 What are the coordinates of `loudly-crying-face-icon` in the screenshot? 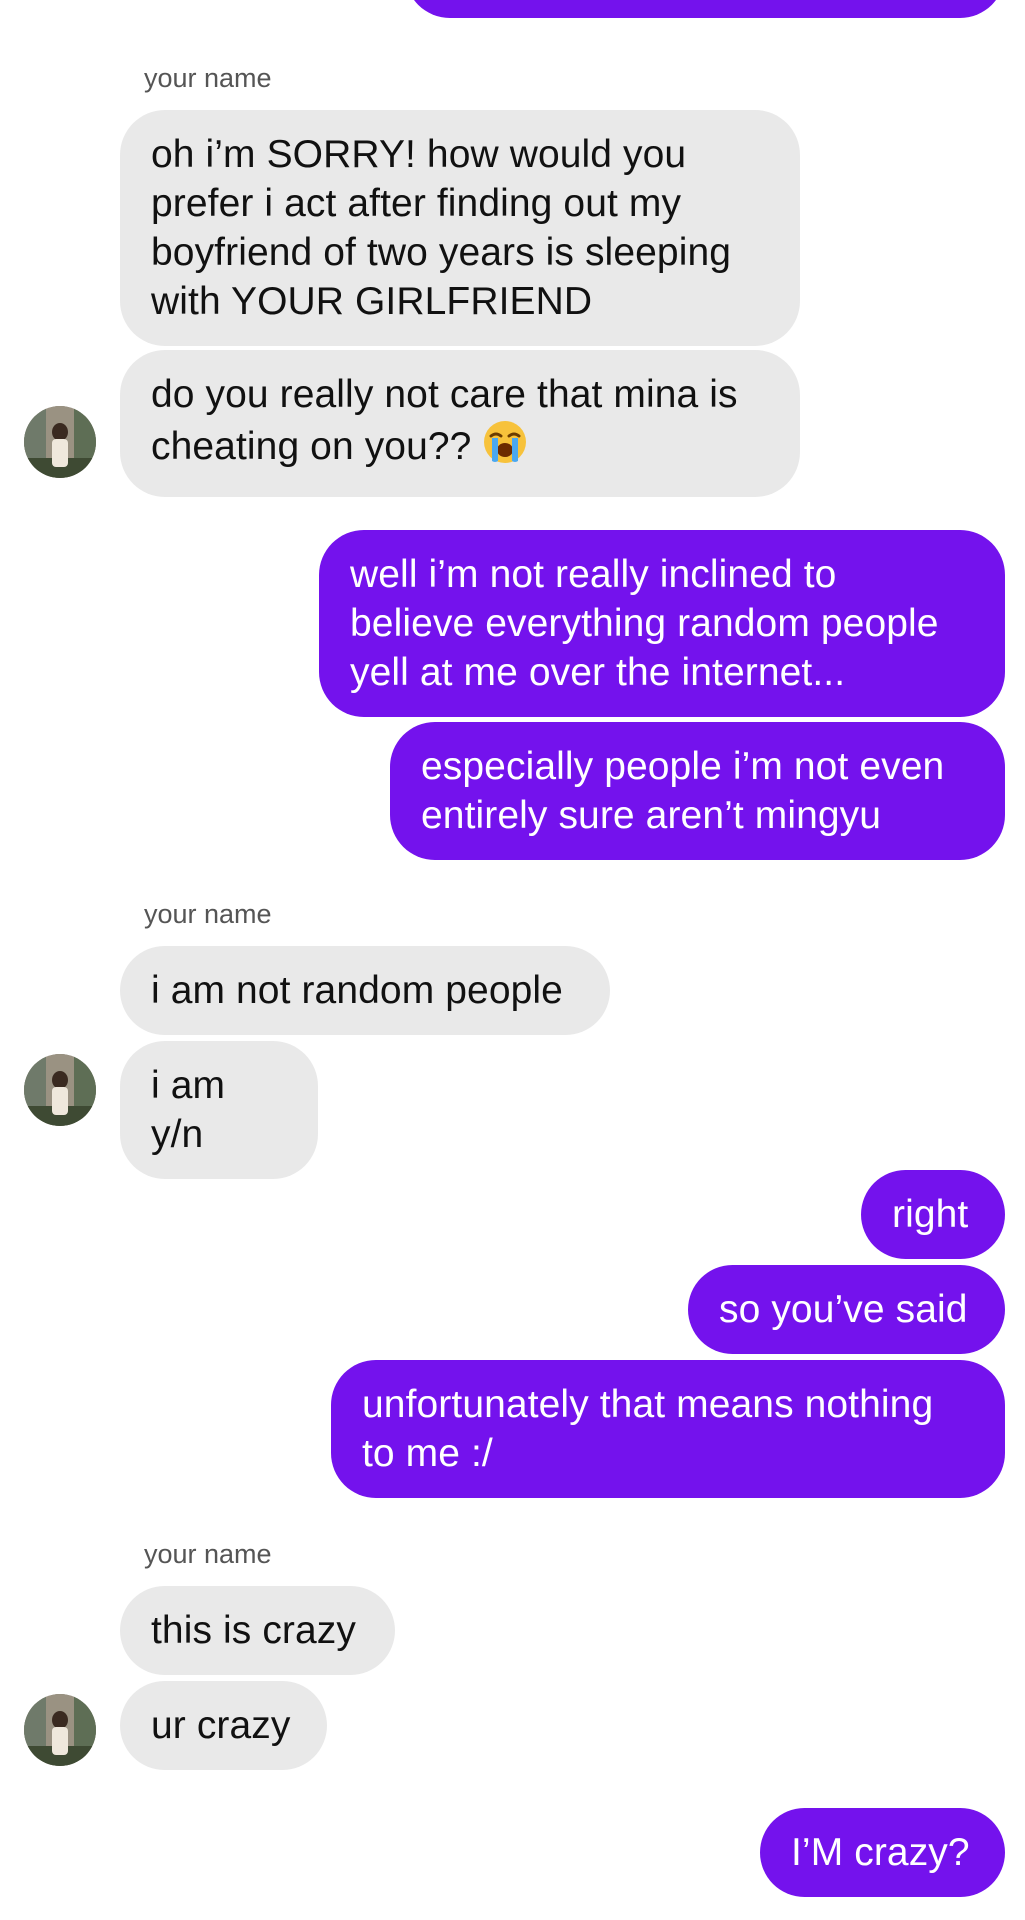 It's located at (505, 448).